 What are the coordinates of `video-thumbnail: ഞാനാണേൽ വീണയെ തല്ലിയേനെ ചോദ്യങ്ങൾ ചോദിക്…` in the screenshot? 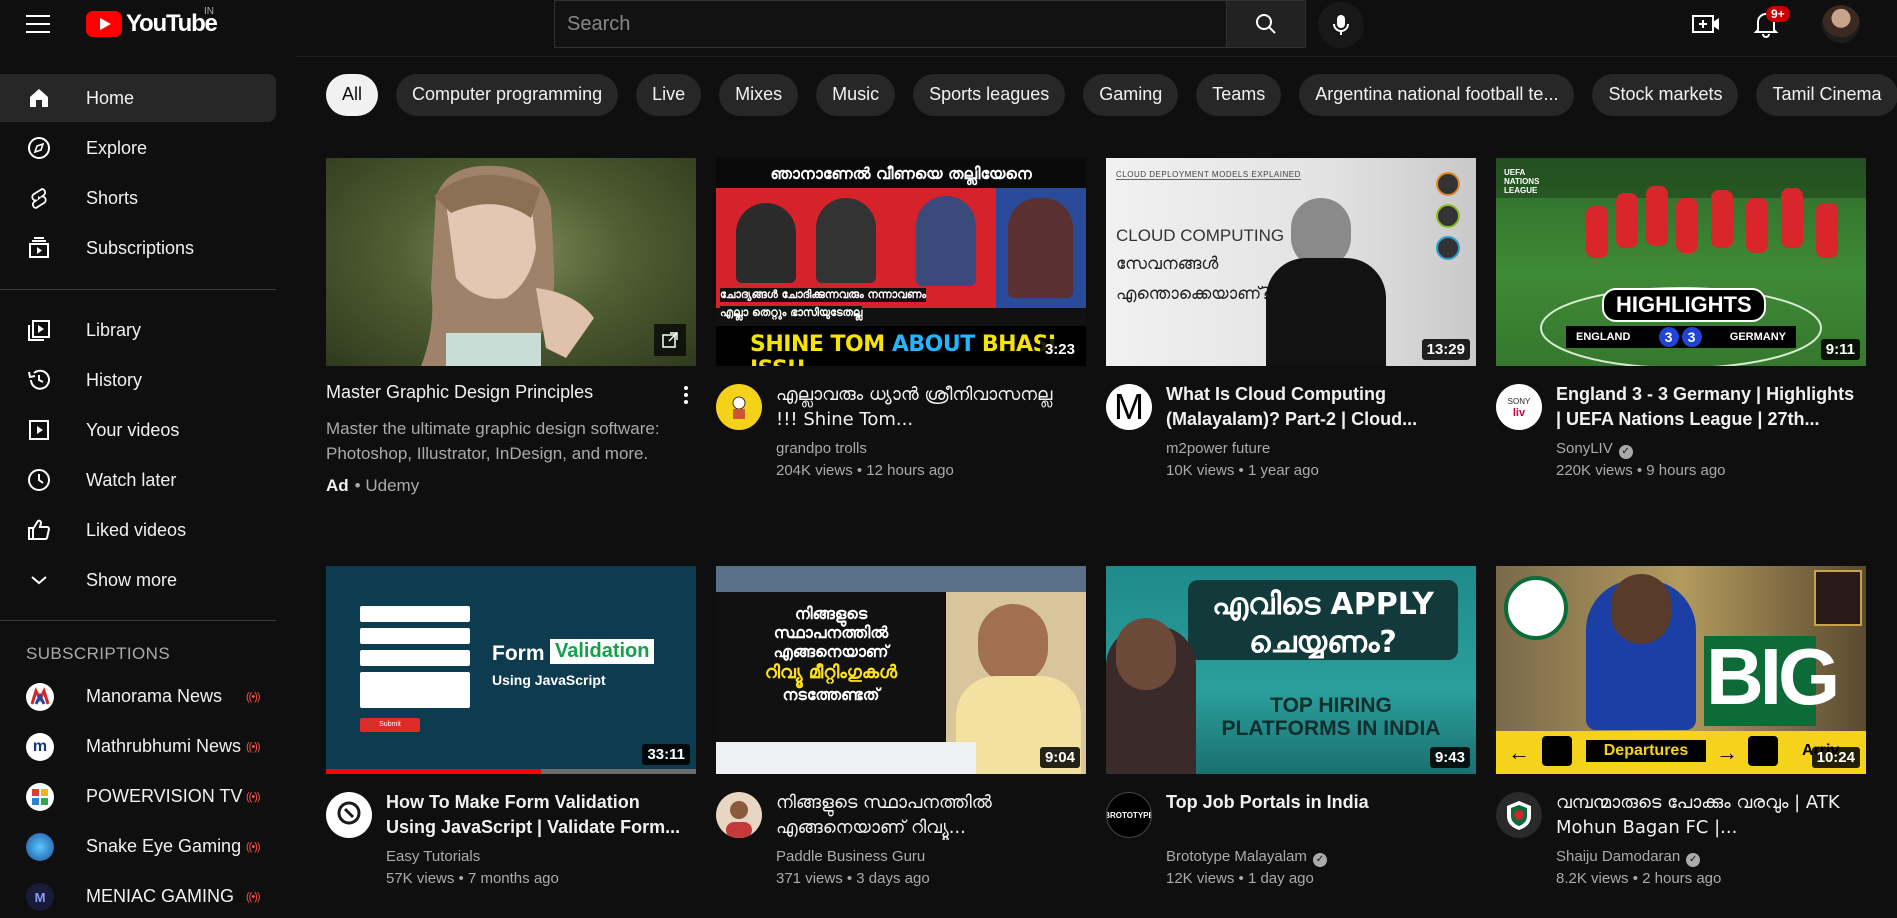 It's located at (901, 262).